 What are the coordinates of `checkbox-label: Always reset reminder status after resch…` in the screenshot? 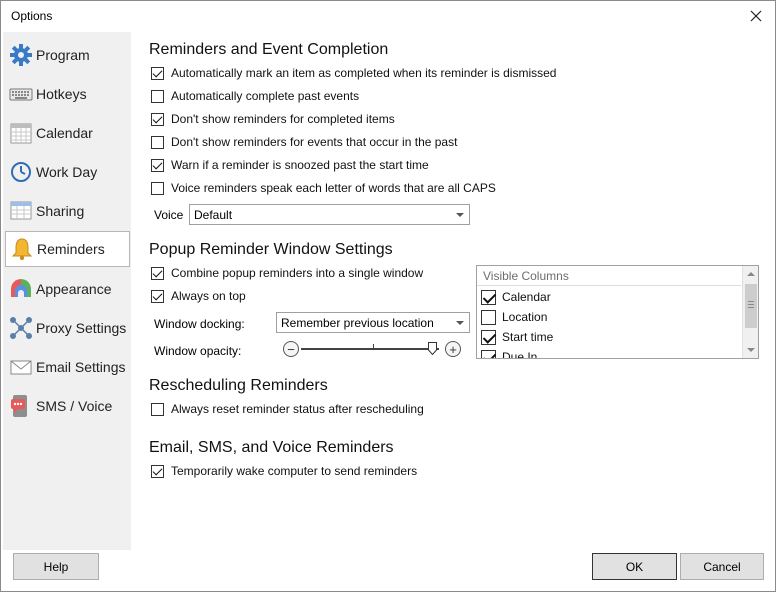 It's located at (297, 409).